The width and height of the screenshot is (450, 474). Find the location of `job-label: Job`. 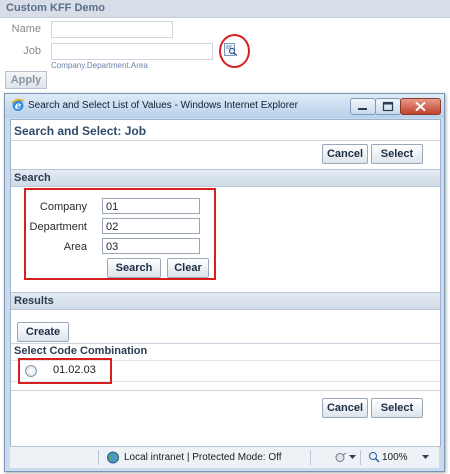

job-label: Job is located at coordinates (32, 51).